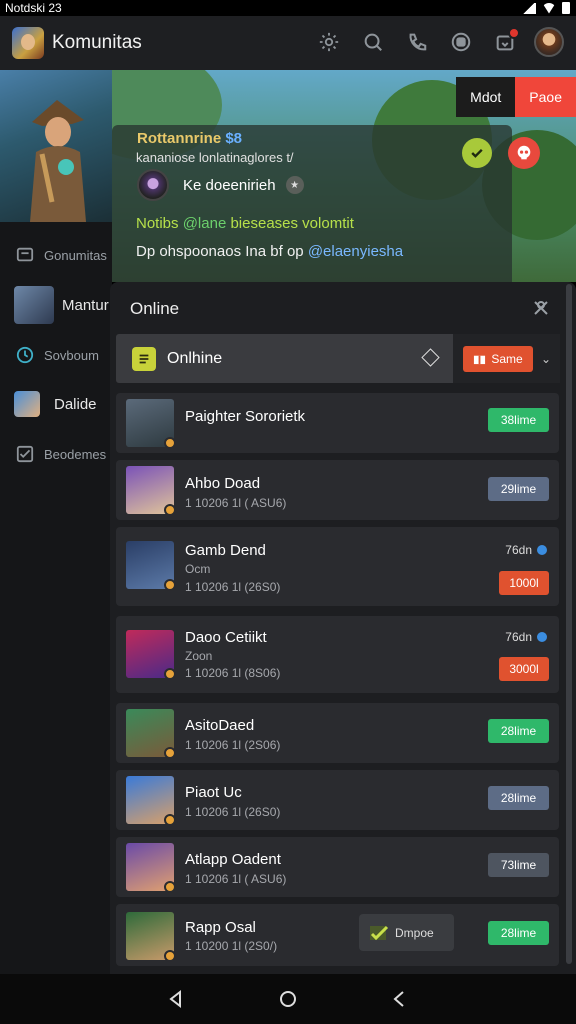  I want to click on status-badge: 73lime, so click(518, 865).